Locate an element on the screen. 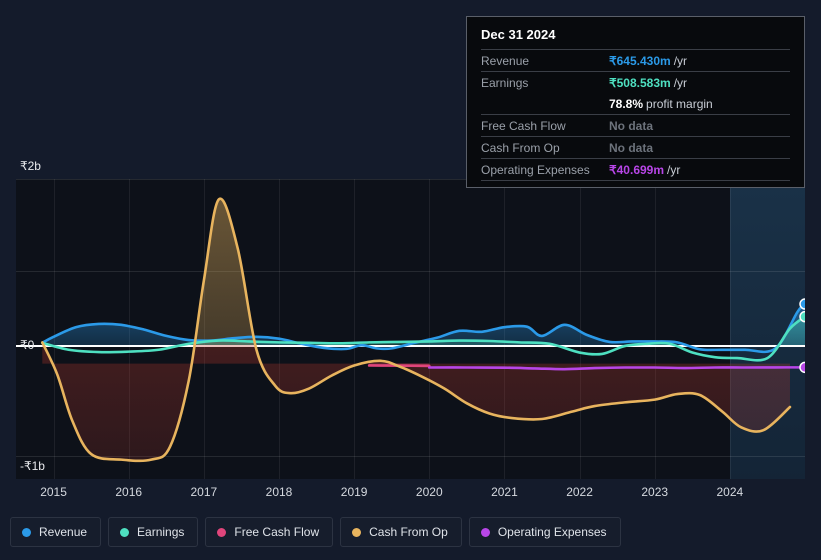 This screenshot has height=560, width=821. tooltip-row: Operating Expenses ₹40.699m/yr is located at coordinates (635, 169).